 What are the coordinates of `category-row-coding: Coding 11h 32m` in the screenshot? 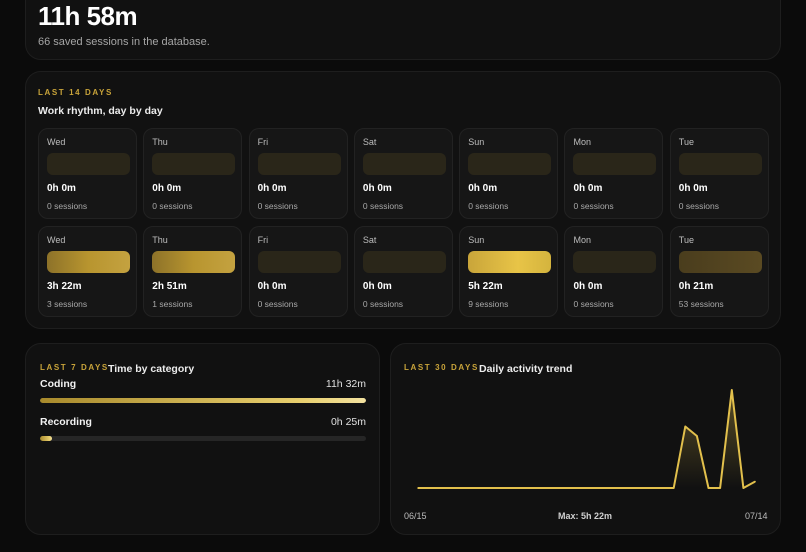 It's located at (203, 390).